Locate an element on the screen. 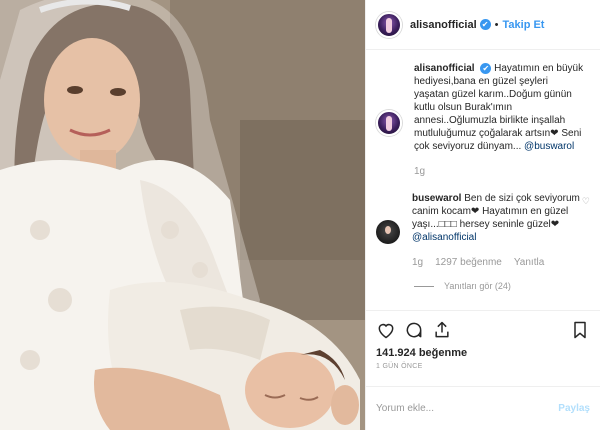 Image resolution: width=600 pixels, height=430 pixels. share-icon is located at coordinates (442, 330).